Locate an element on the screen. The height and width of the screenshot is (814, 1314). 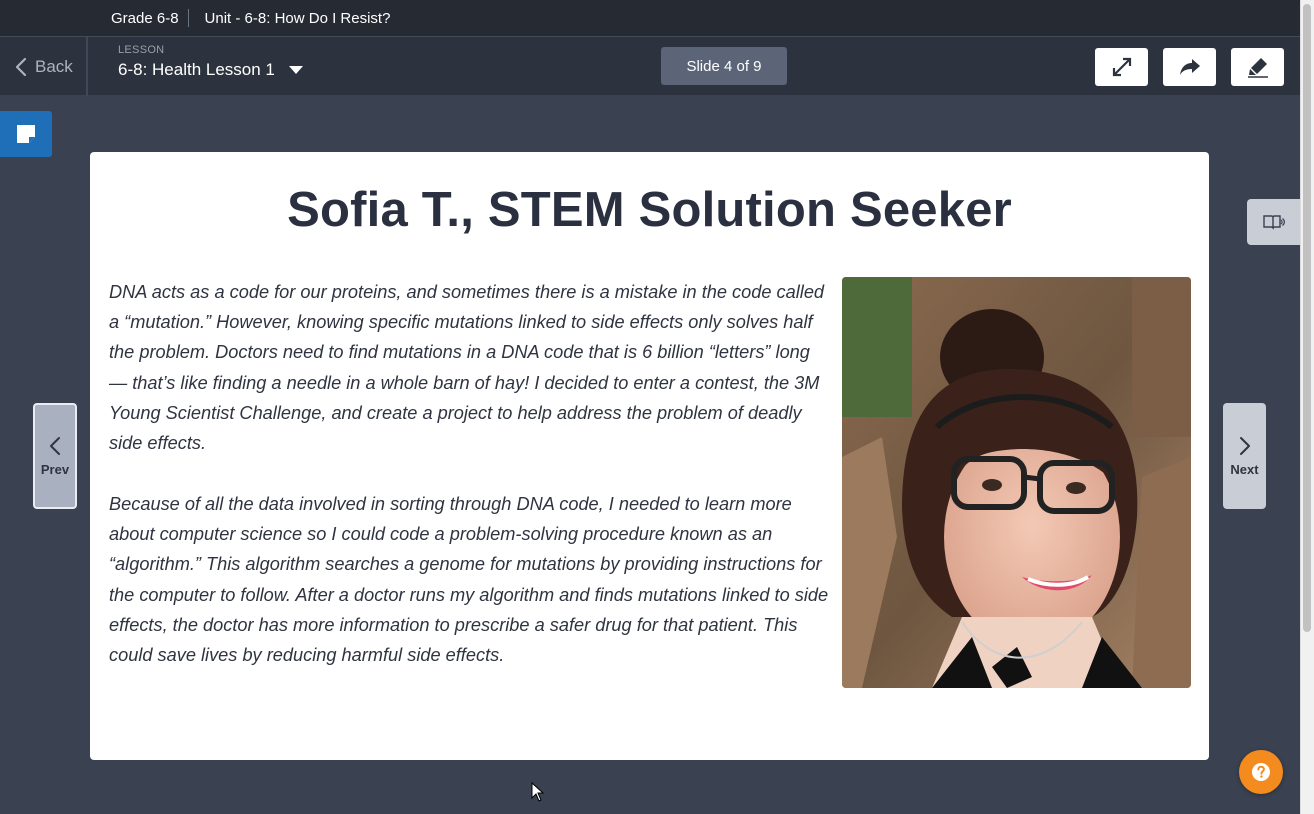
student-photo is located at coordinates (1016, 482).